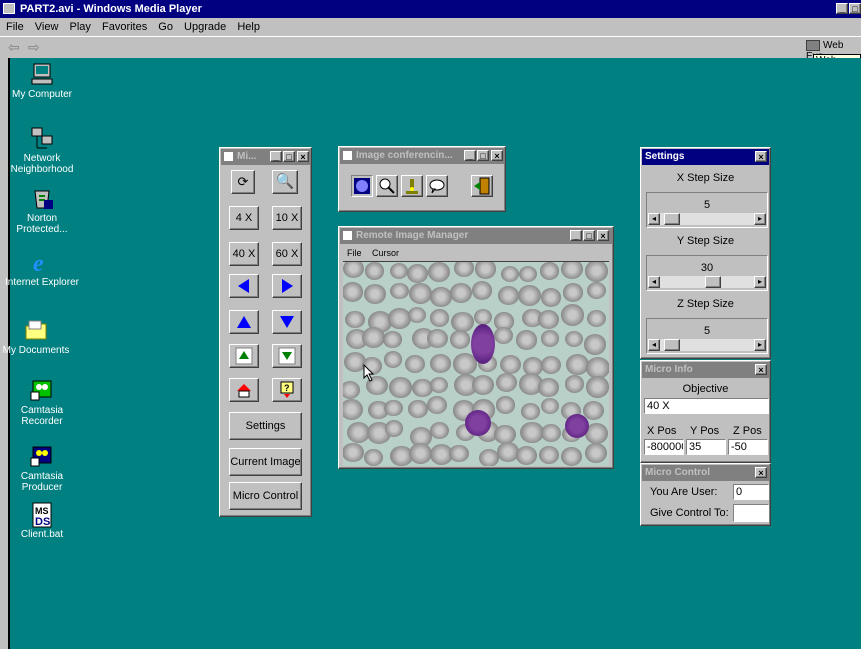  I want to click on focus-down-button, so click(287, 356).